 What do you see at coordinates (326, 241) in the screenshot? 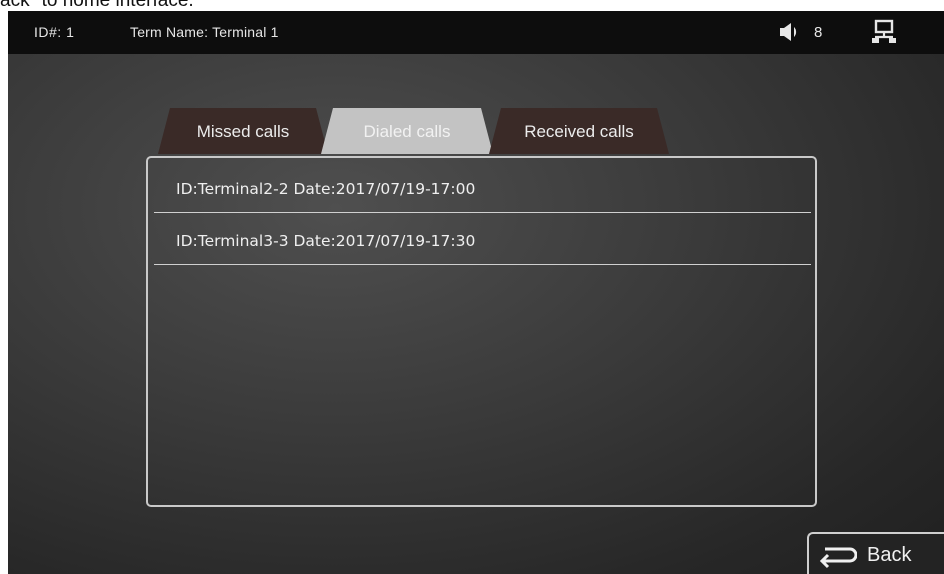
I see `call-record-text: ID:Terminal3-3 Date:2017/07/19-17:30` at bounding box center [326, 241].